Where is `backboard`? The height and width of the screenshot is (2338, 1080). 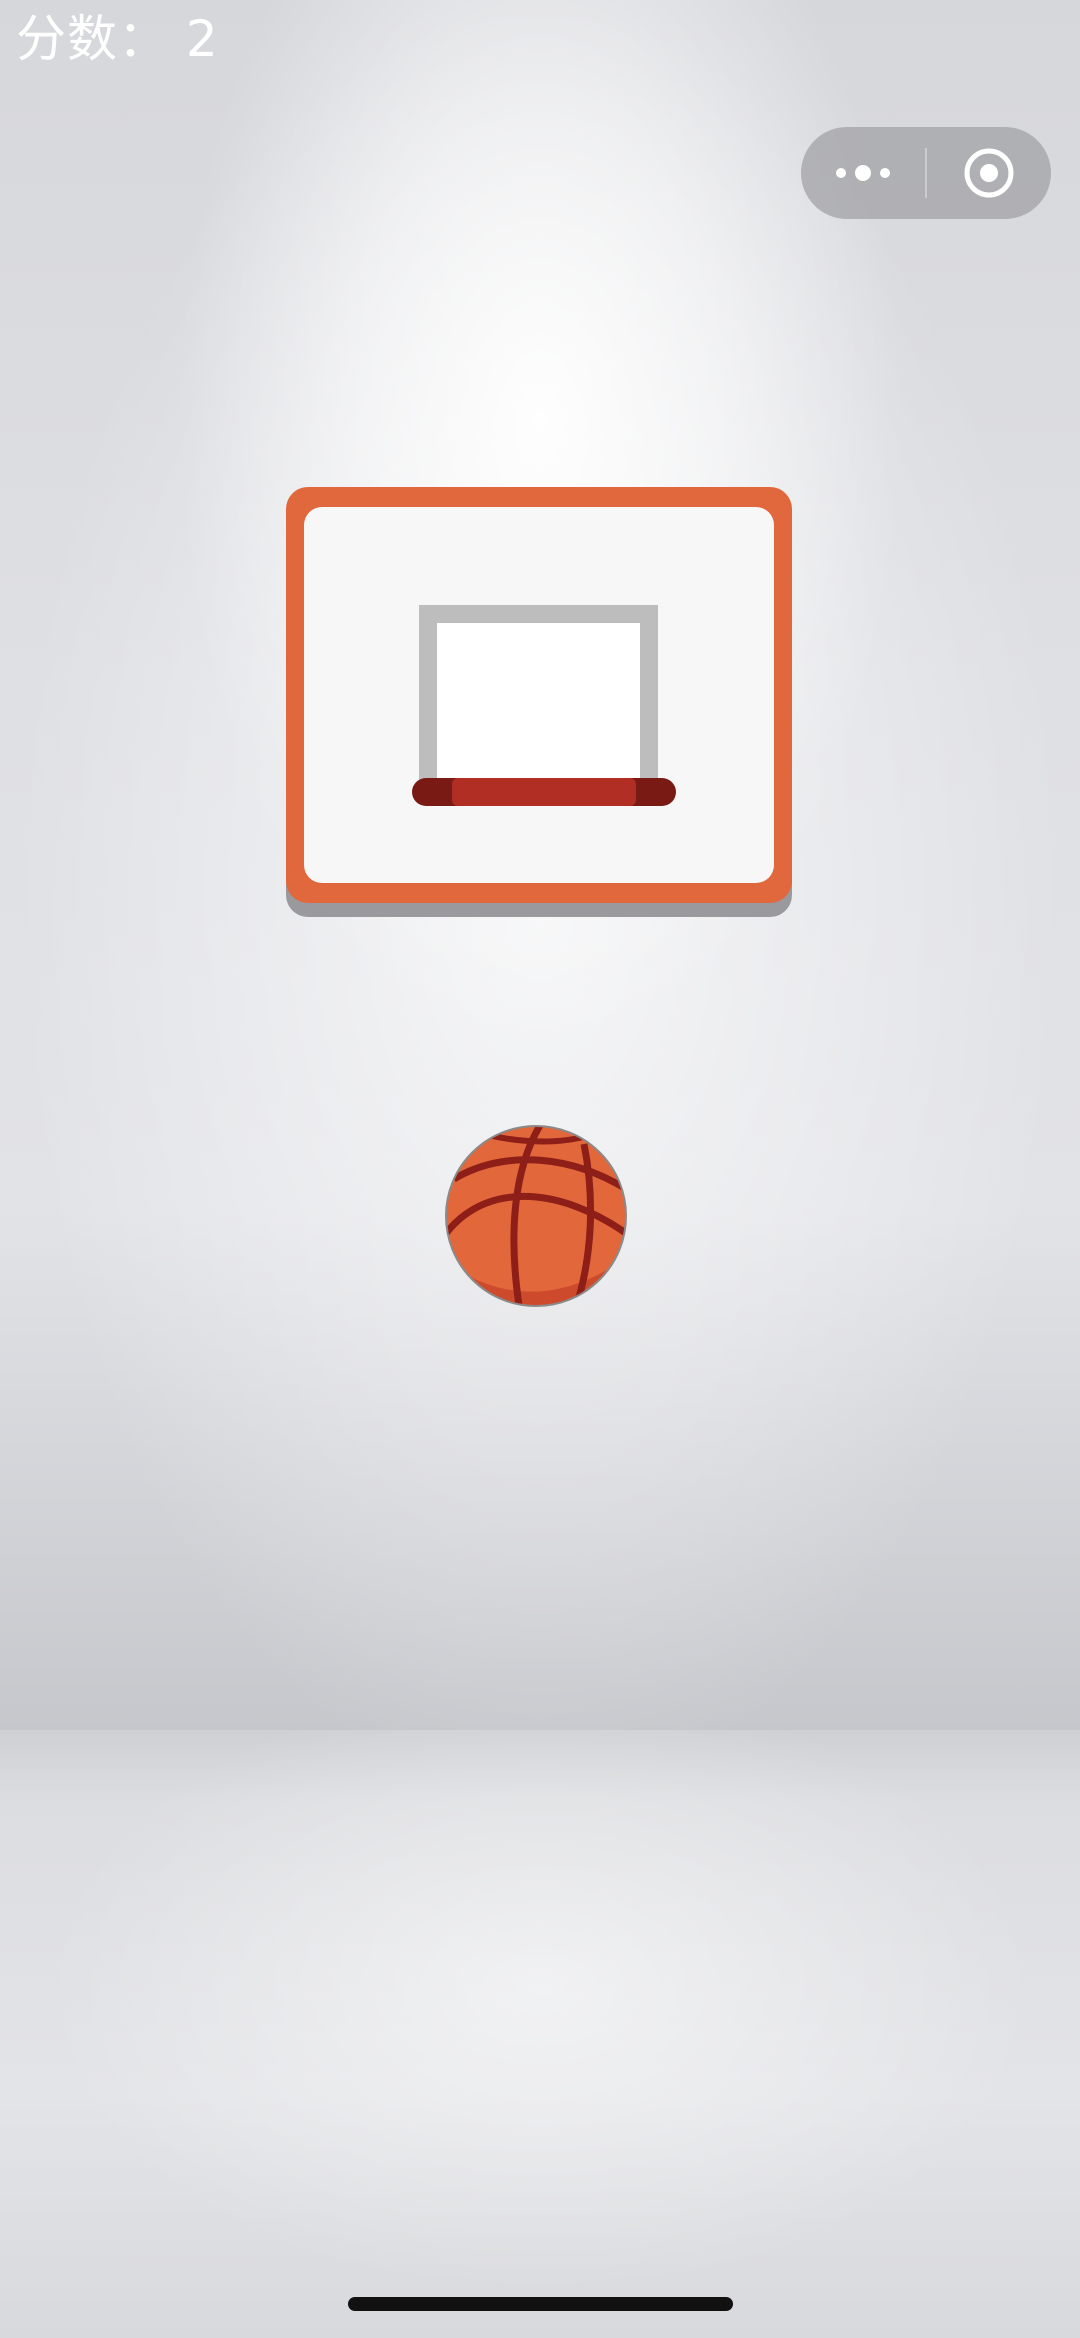 backboard is located at coordinates (539, 702).